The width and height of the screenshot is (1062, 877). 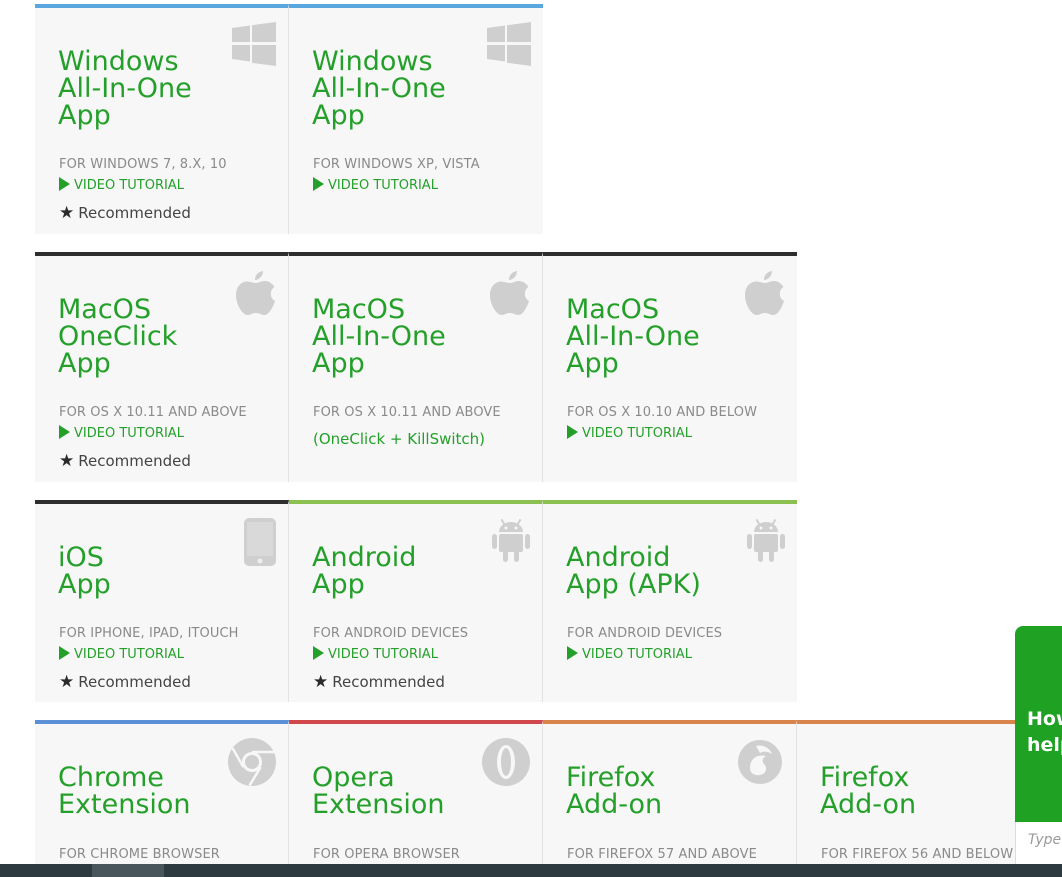 What do you see at coordinates (386, 854) in the screenshot?
I see `card-subtitle: FOR OPERA BROWSER` at bounding box center [386, 854].